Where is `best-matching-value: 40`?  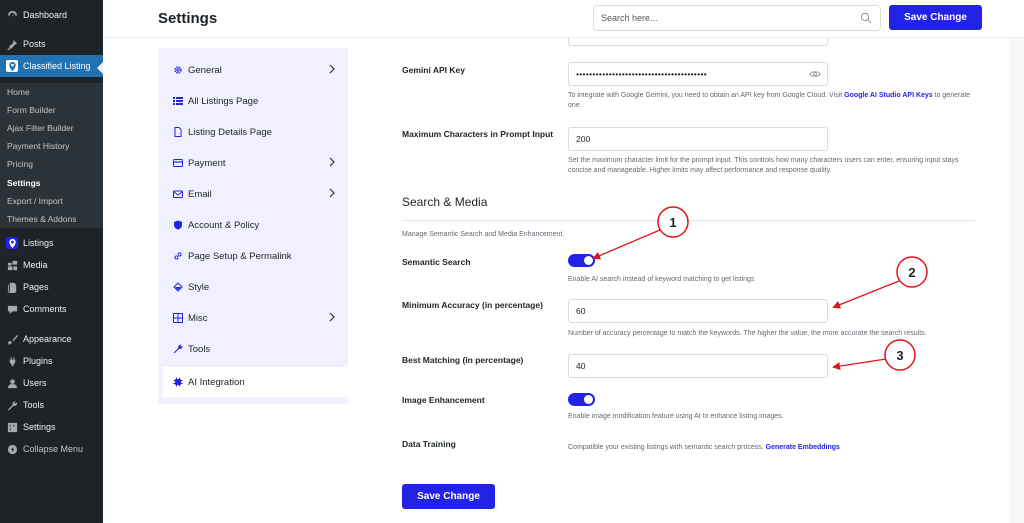
best-matching-value: 40 is located at coordinates (581, 366).